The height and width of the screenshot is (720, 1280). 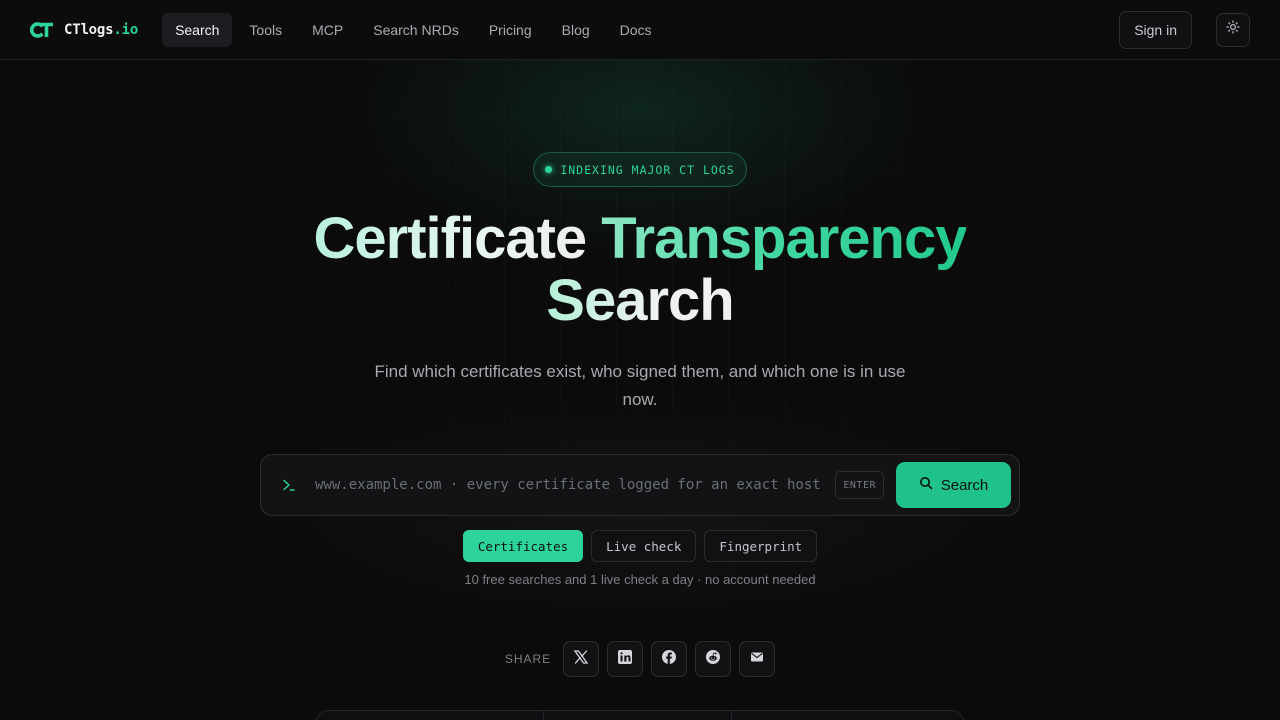 I want to click on nav-item-docs: Docs, so click(x=636, y=30).